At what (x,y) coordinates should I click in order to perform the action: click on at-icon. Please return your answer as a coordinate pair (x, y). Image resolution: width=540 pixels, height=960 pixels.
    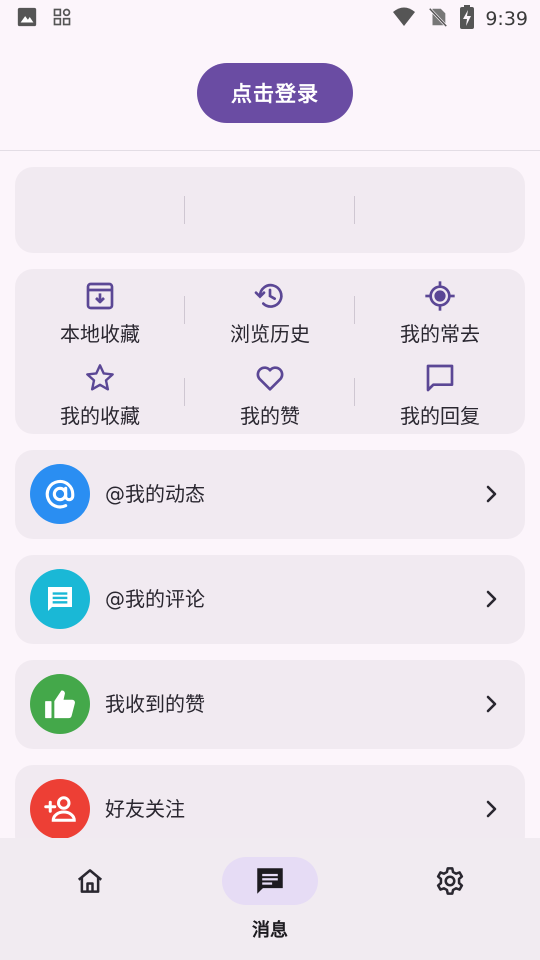
    Looking at the image, I should click on (60, 494).